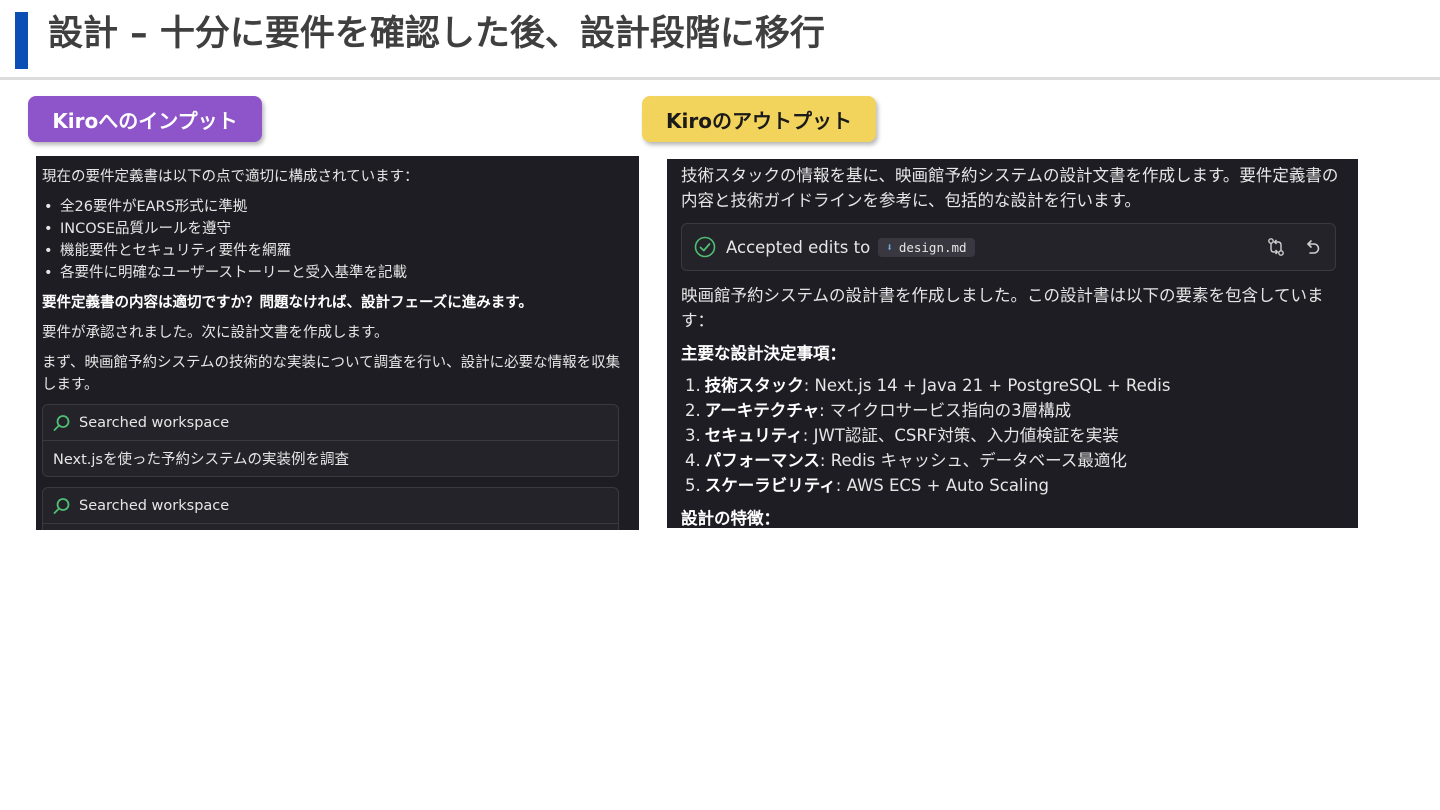 This screenshot has width=1440, height=810. I want to click on undo-icon, so click(1312, 247).